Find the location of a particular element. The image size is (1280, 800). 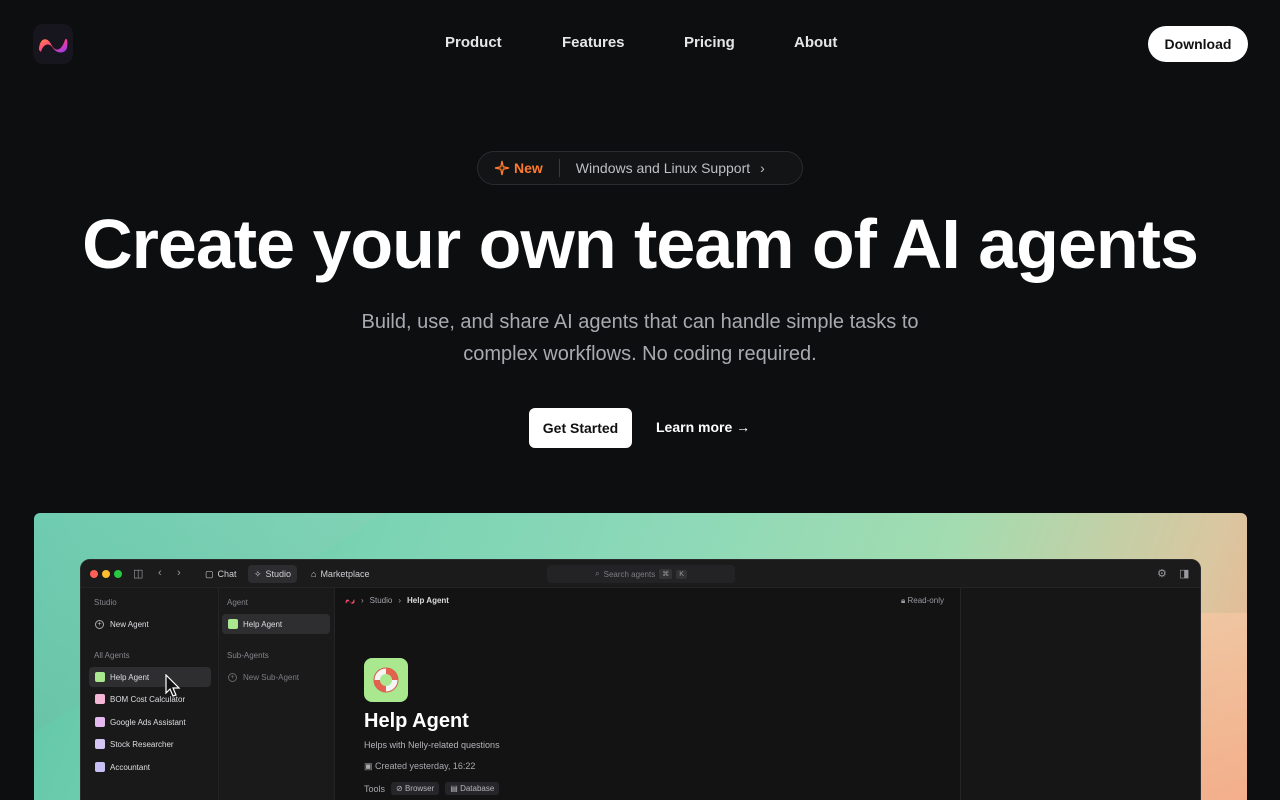

read-only-badge: 🔒︎ Read-only is located at coordinates (922, 601).